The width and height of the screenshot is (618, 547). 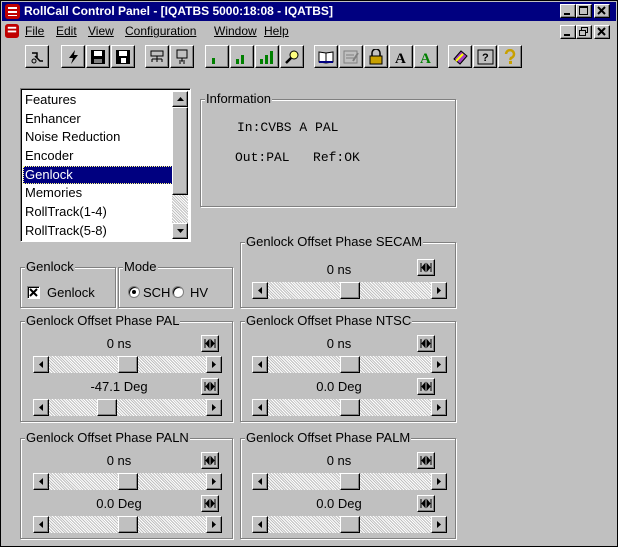 What do you see at coordinates (71, 292) in the screenshot?
I see `genlock-checkbox-label: Genlock` at bounding box center [71, 292].